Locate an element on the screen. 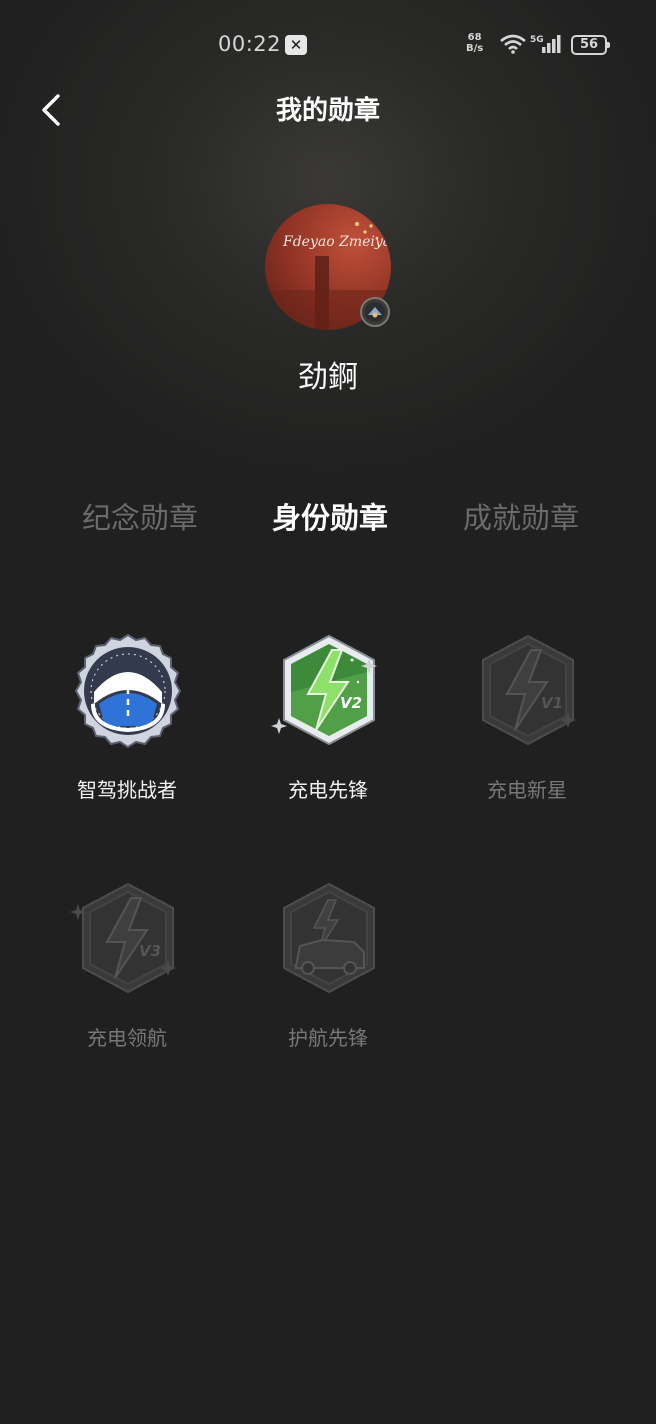 This screenshot has width=656, height=1424. steering-wheel-road-icon is located at coordinates (128, 691).